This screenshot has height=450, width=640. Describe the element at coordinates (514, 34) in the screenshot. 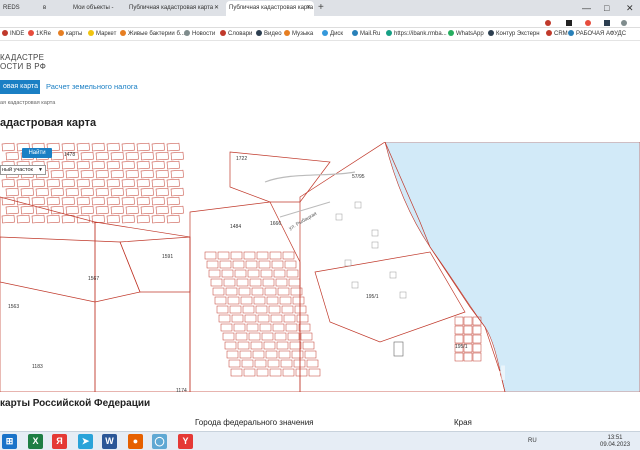

I see `bookmark-item: Контур Экстерн` at that location.